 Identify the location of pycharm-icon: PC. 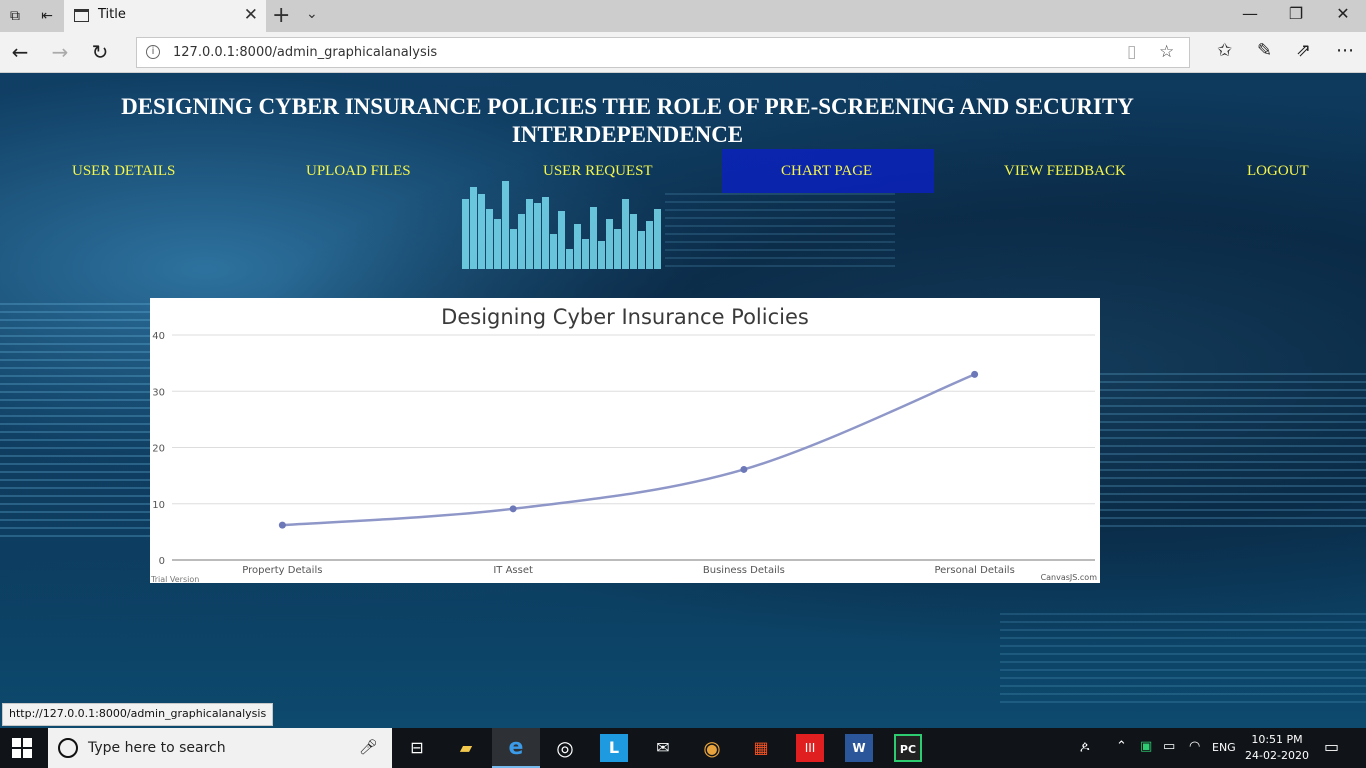
(908, 748).